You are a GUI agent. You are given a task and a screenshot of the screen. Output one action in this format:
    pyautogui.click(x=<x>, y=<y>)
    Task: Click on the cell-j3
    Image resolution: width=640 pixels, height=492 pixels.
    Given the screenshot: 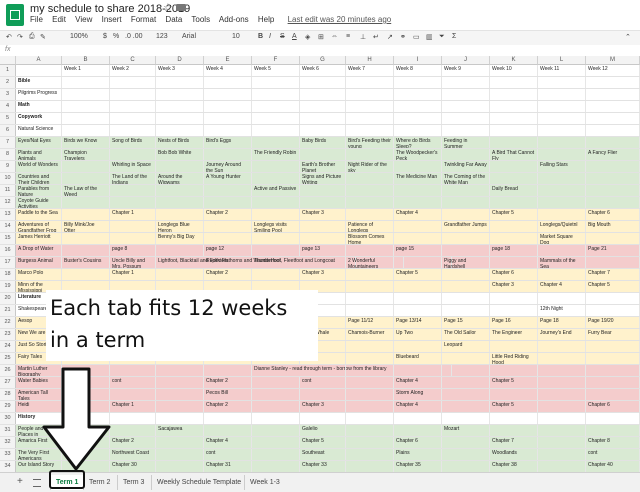 What is the action you would take?
    pyautogui.click(x=466, y=94)
    